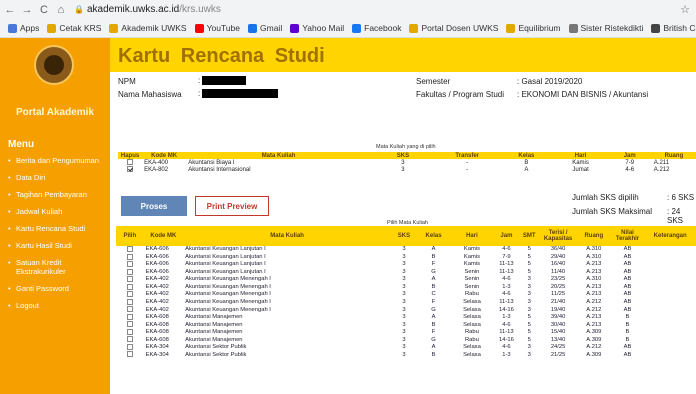  I want to click on home-icon: ⌂, so click(61, 10).